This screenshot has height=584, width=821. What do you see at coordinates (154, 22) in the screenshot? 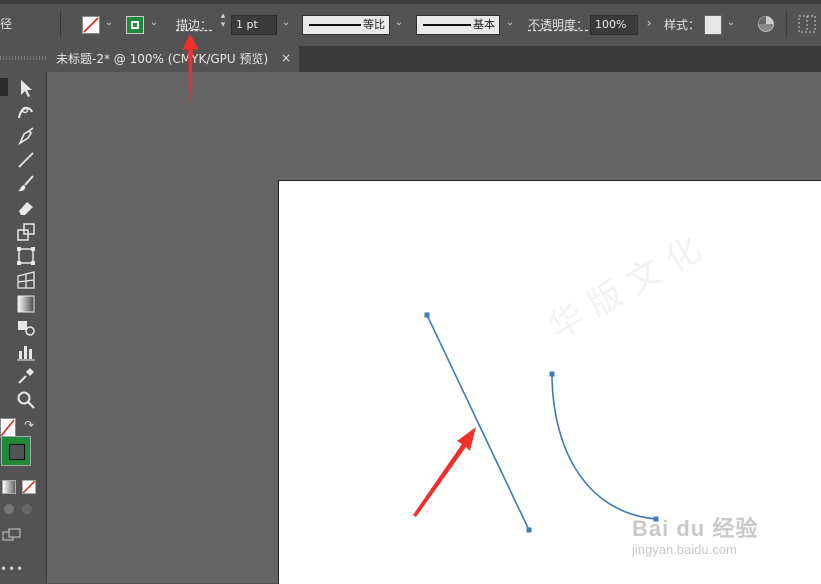
I see `stroke-dropdown-chevron-icon: ⌄` at bounding box center [154, 22].